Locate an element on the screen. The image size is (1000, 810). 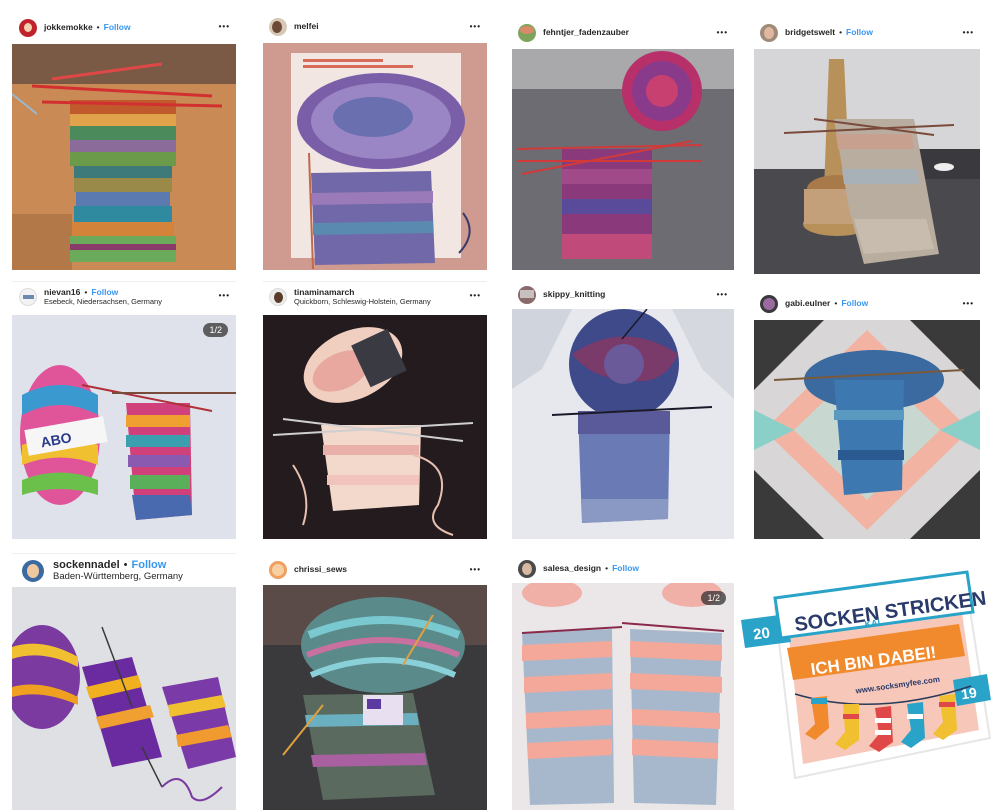
post-card: jokkemokke • Follow ••• is located at coordinates (124, 141).